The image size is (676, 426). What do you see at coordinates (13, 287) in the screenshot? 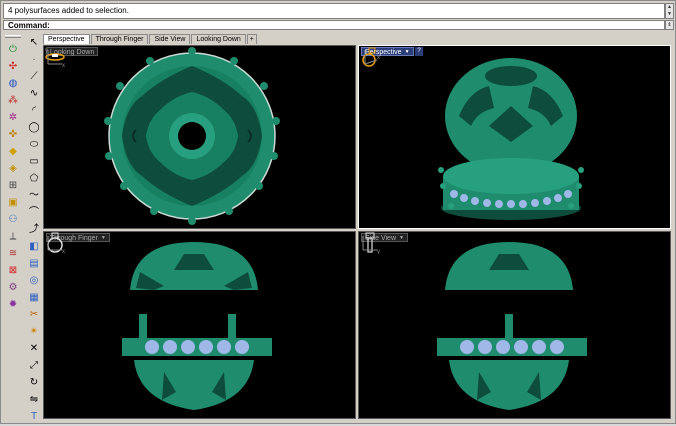
I see `lock-icon: ⚙` at bounding box center [13, 287].